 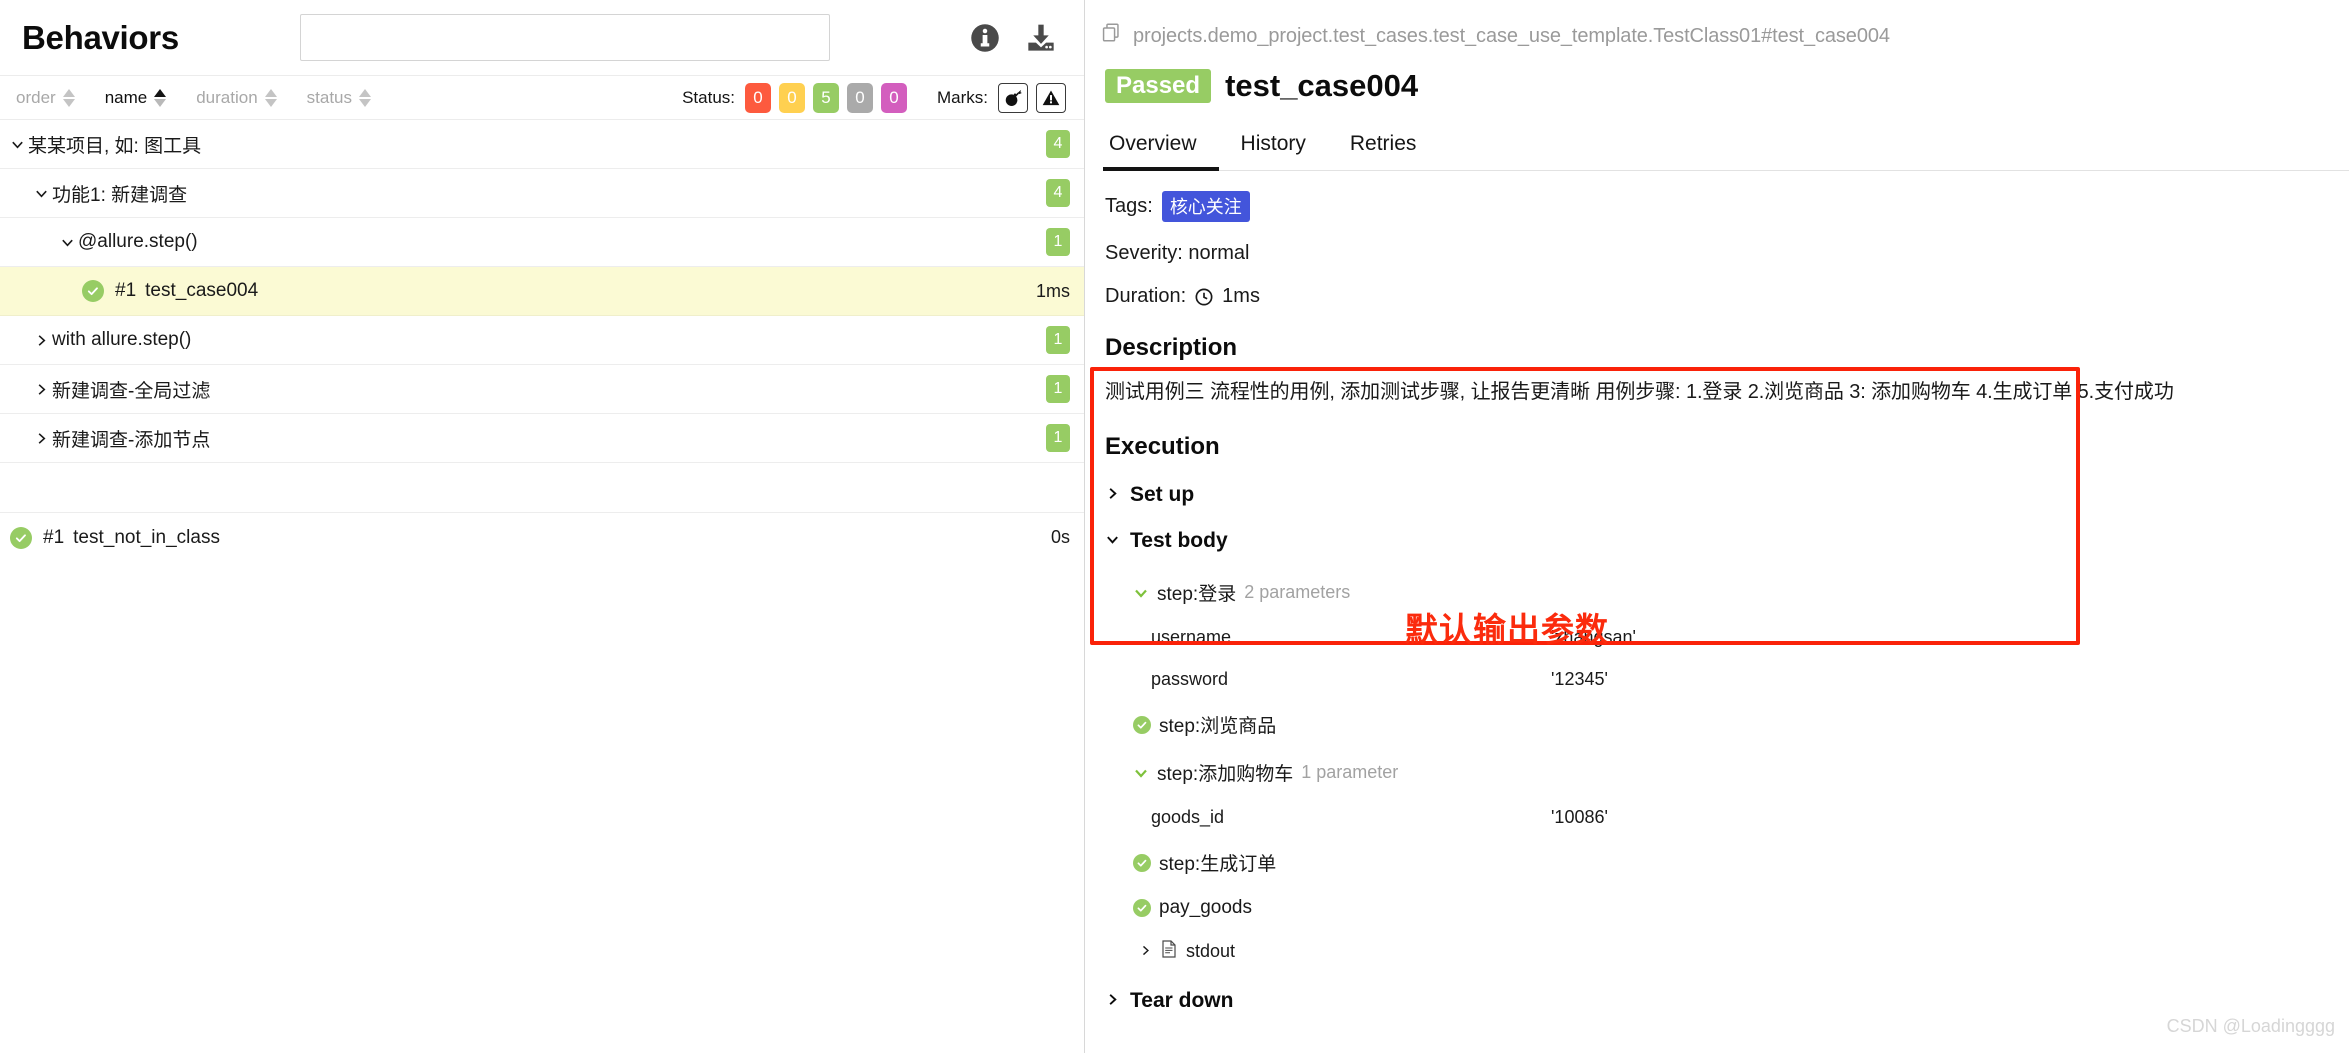 I want to click on info-icon, so click(x=985, y=38).